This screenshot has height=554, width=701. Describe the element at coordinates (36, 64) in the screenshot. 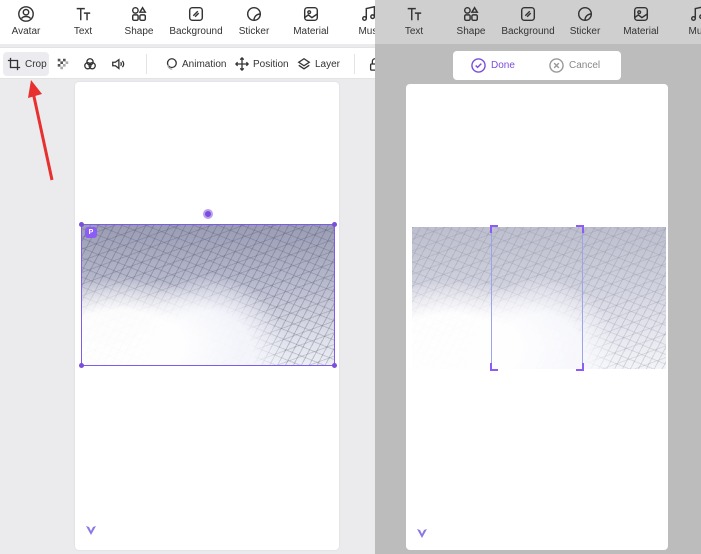

I see `crop-label: Crop` at that location.